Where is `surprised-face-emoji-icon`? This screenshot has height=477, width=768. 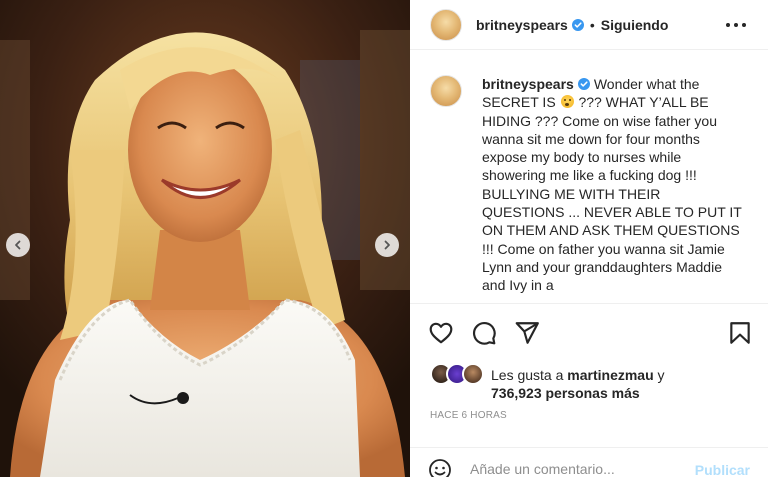
surprised-face-emoji-icon is located at coordinates (567, 102).